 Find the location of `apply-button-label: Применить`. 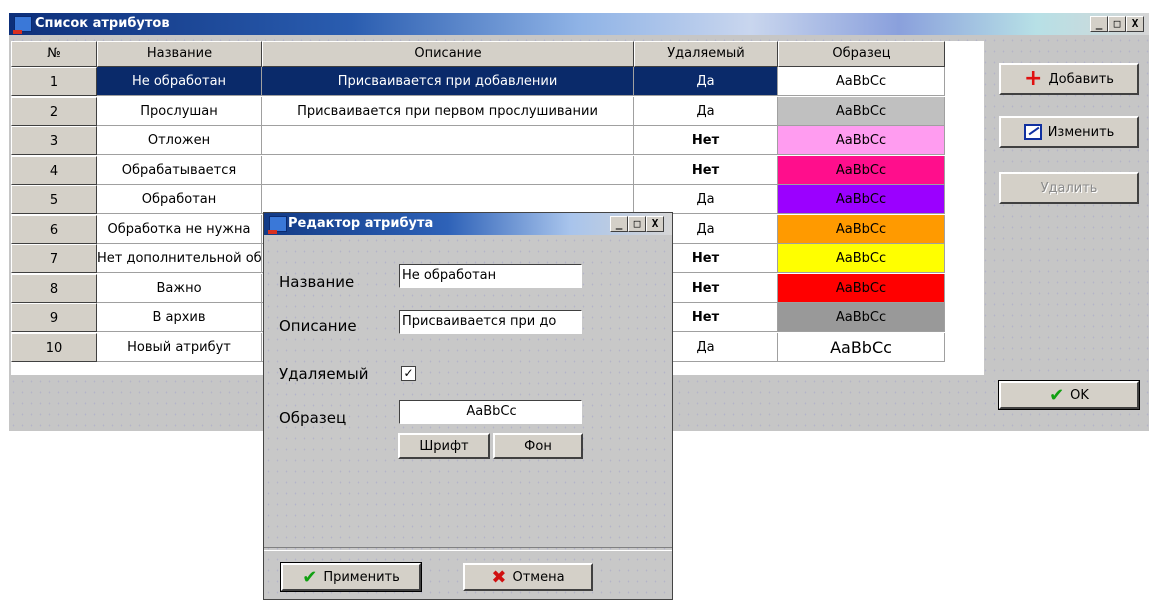

apply-button-label: Применить is located at coordinates (361, 577).